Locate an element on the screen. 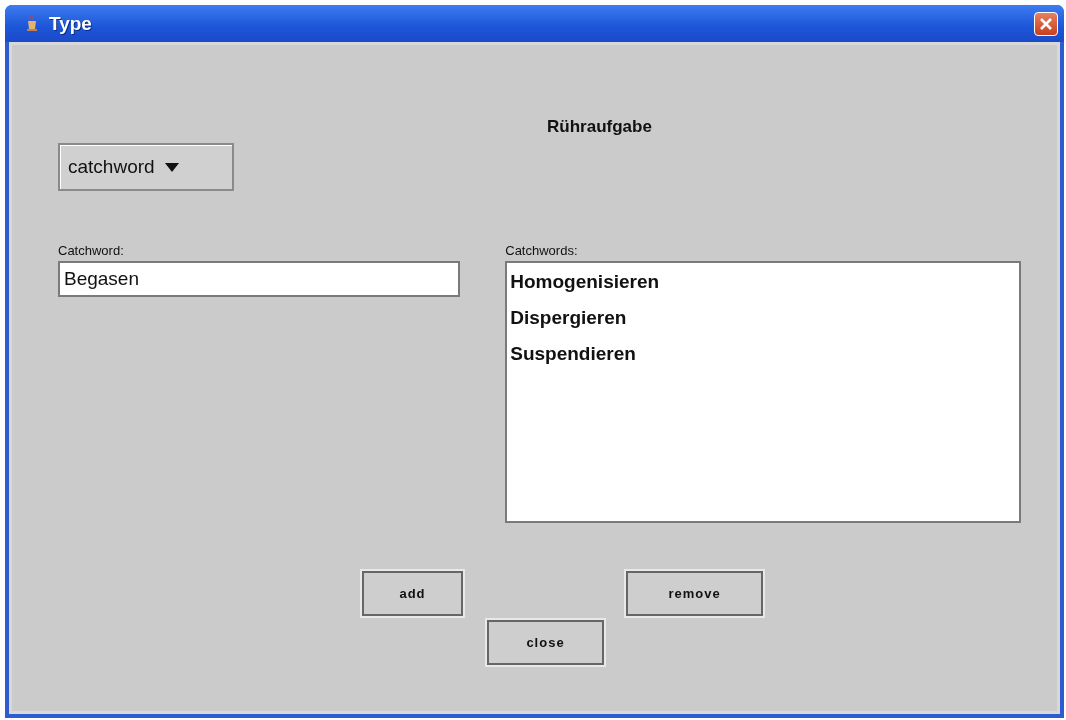 The height and width of the screenshot is (720, 1066). list-item: Homogenisieren is located at coordinates (763, 283).